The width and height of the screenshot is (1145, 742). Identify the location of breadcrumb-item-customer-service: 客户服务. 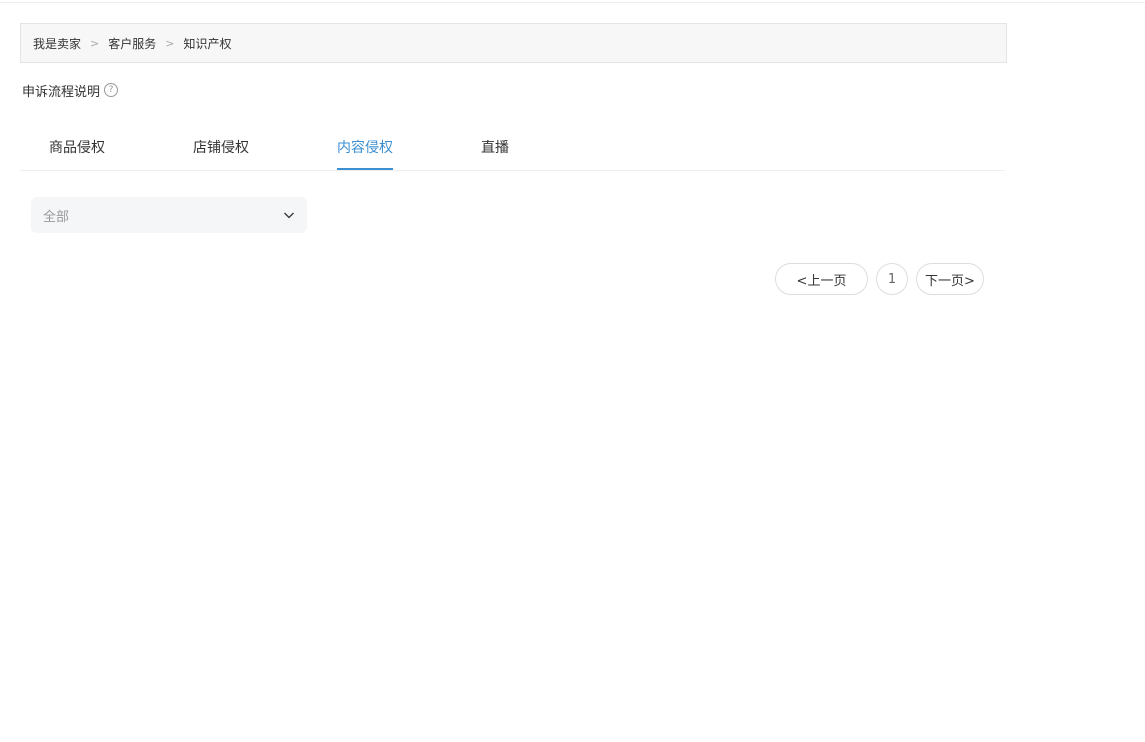
(132, 43).